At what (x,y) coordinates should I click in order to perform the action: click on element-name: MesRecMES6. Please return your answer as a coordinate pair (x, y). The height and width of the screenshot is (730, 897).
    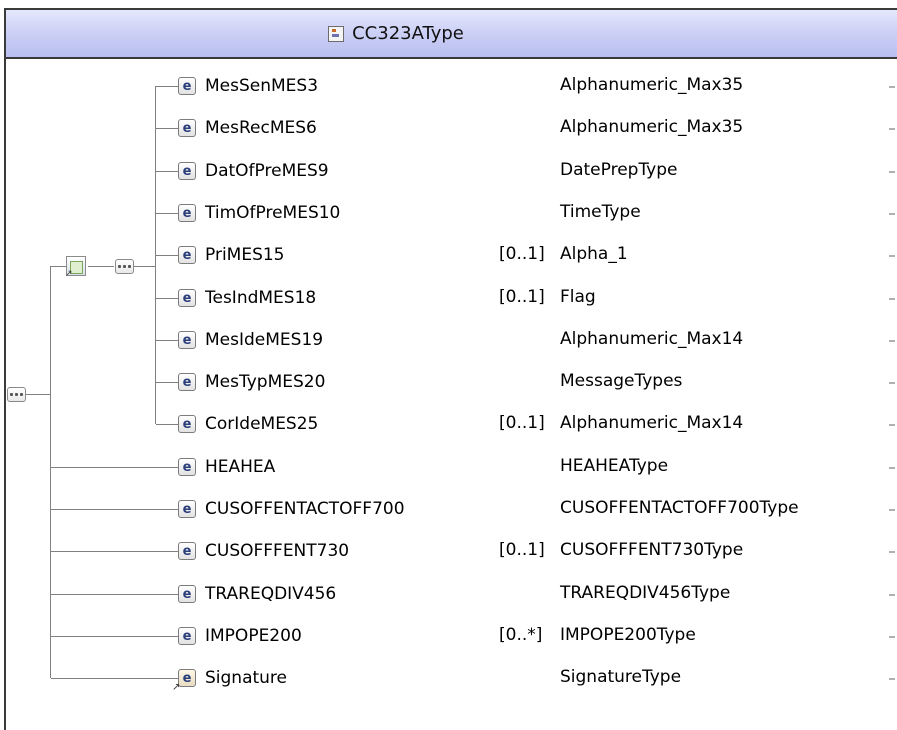
    Looking at the image, I should click on (261, 128).